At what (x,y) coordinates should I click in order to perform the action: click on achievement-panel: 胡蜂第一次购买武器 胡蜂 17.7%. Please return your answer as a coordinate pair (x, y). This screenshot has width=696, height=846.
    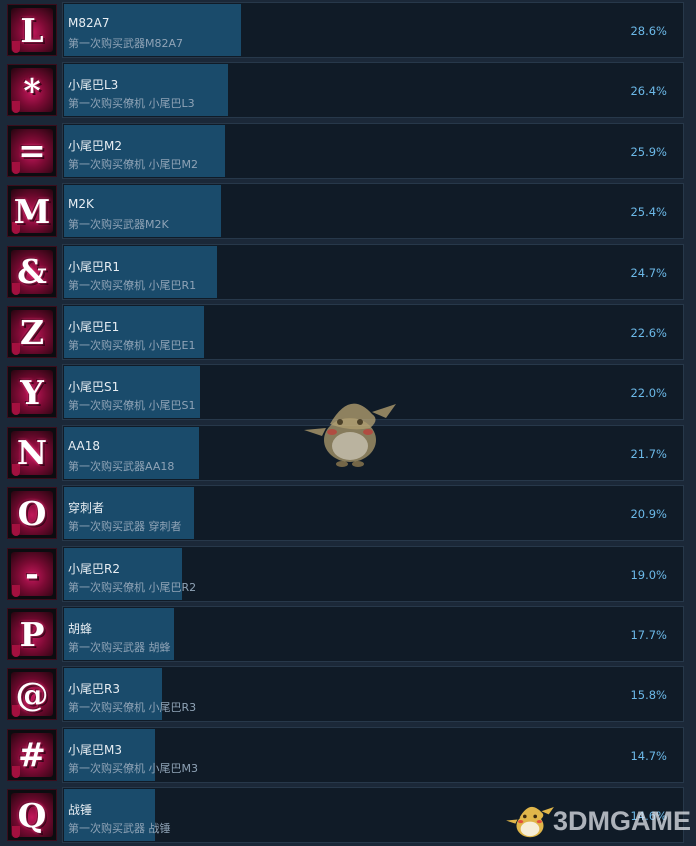
    Looking at the image, I should click on (373, 634).